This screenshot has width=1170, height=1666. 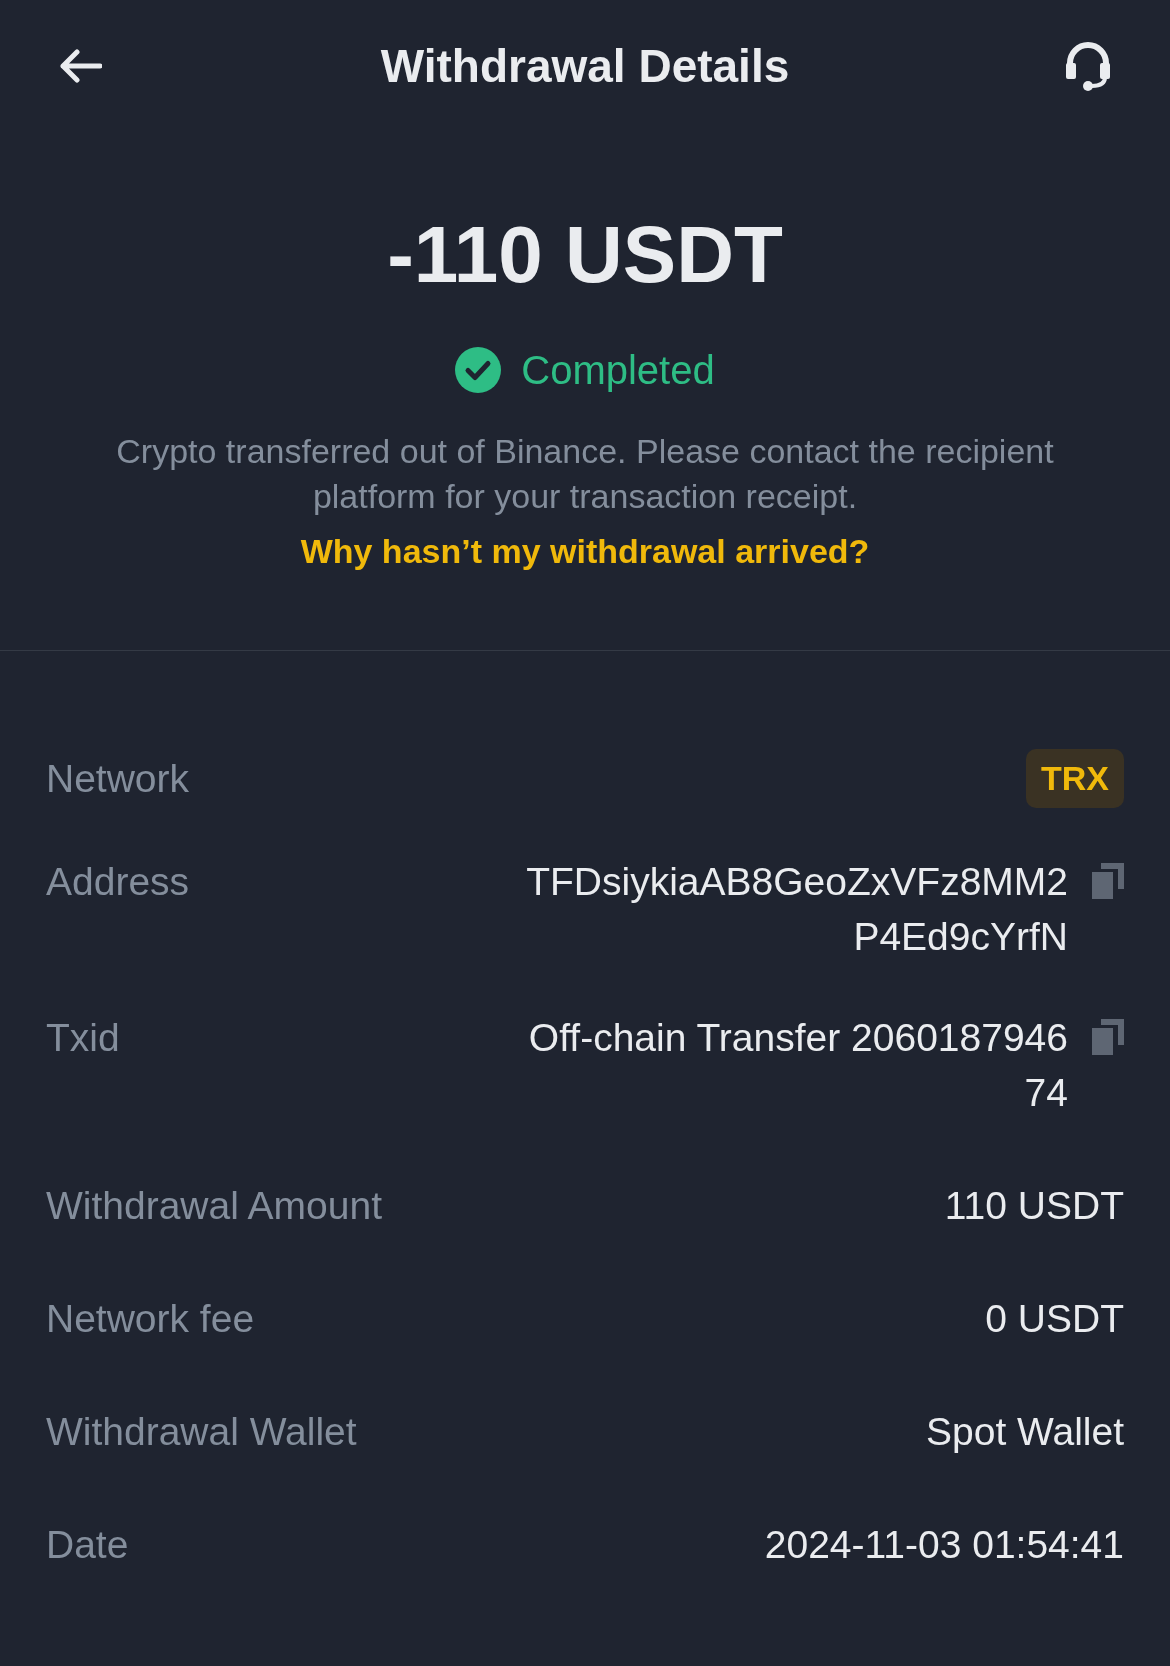 I want to click on detail-value: Spot Wallet, so click(x=1025, y=1432).